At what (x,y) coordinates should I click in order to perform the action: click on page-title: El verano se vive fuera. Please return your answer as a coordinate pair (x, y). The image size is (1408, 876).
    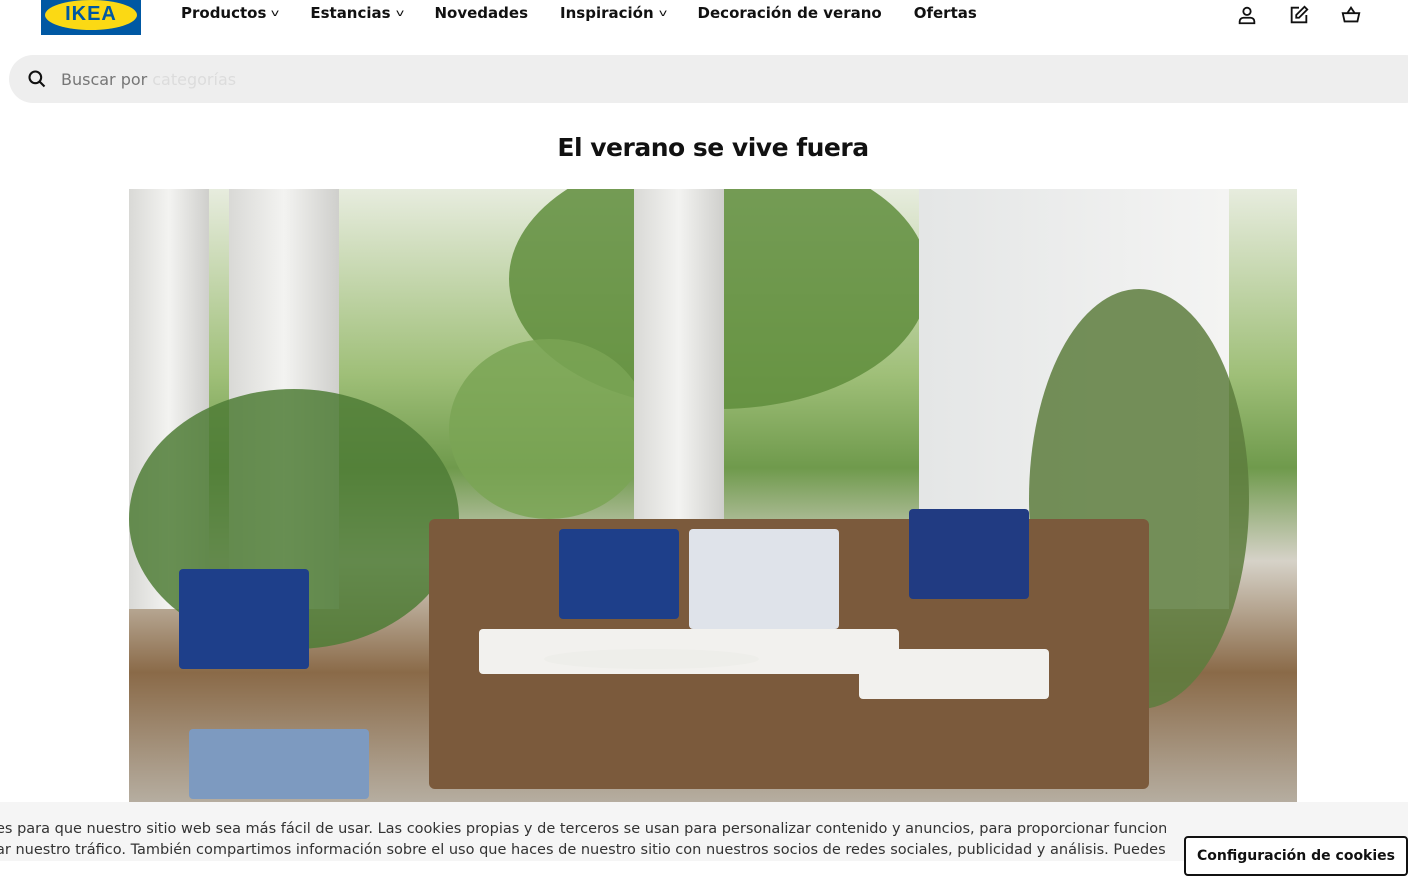
    Looking at the image, I should click on (713, 147).